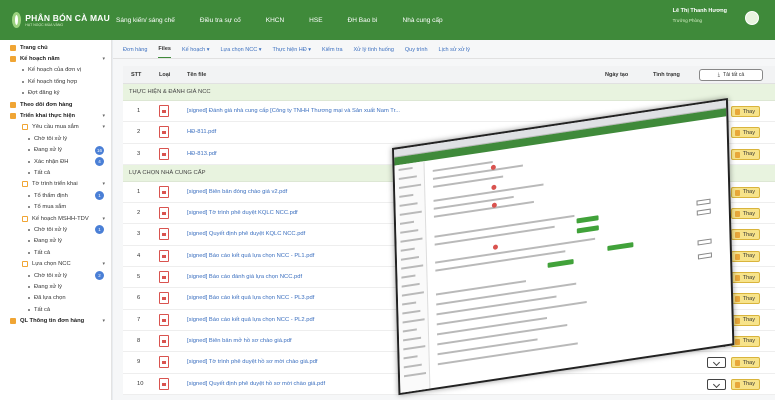 Image resolution: width=775 pixels, height=400 pixels. What do you see at coordinates (687, 20) in the screenshot?
I see `user-role: Trưởng Phòng` at bounding box center [687, 20].